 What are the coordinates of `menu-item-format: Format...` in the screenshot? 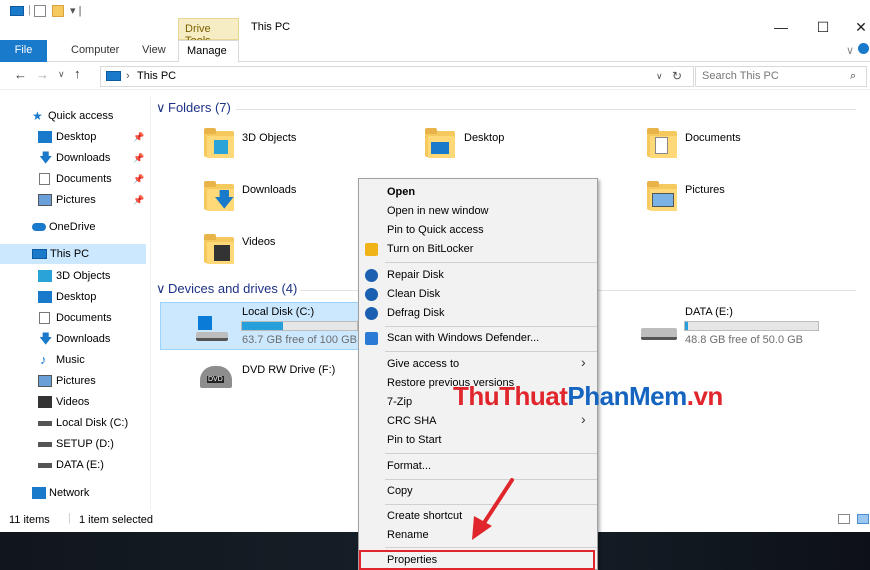 It's located at (409, 466).